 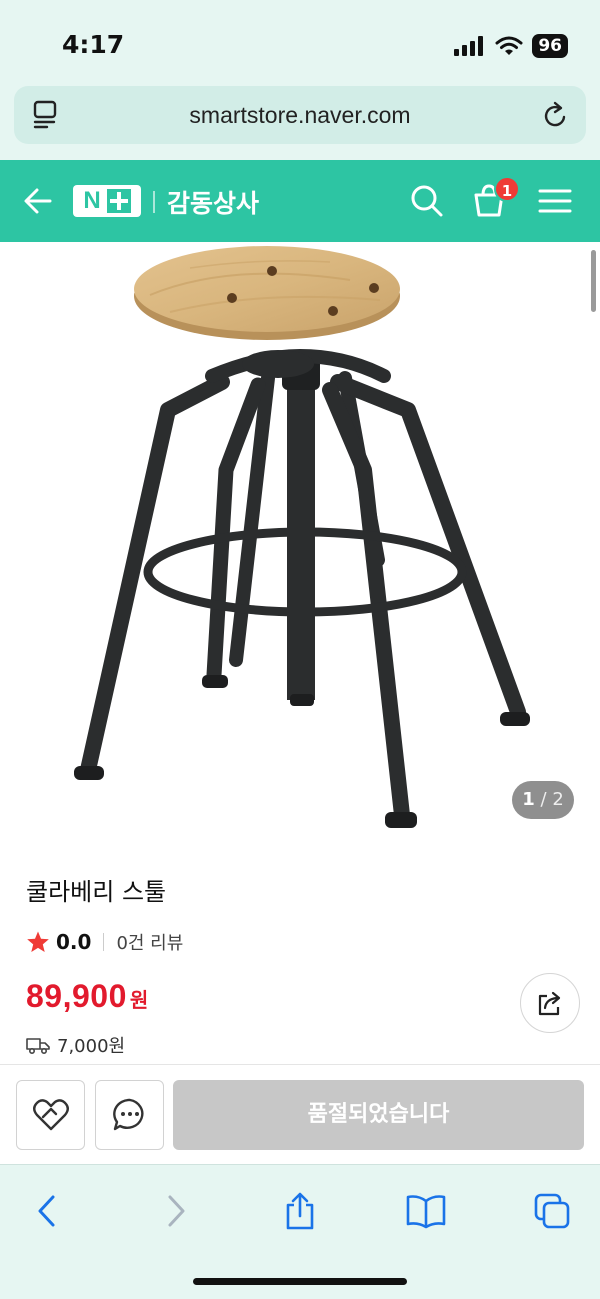 I want to click on image-counter: 1 / 2, so click(x=543, y=800).